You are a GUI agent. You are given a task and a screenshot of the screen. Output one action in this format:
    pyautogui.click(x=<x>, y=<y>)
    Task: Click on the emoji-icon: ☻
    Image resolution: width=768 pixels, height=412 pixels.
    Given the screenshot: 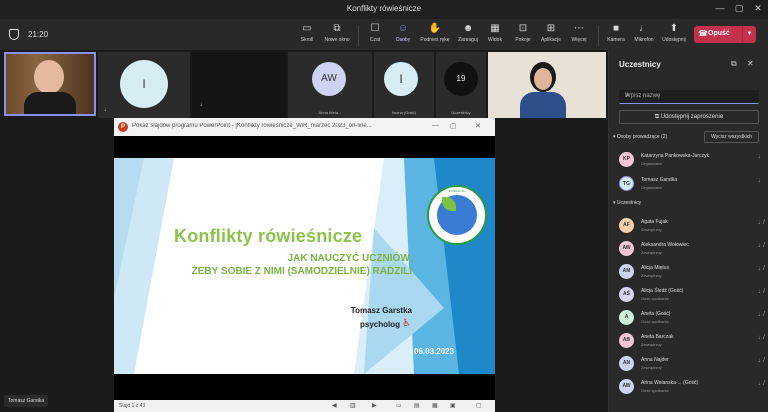 What is the action you would take?
    pyautogui.click(x=468, y=28)
    